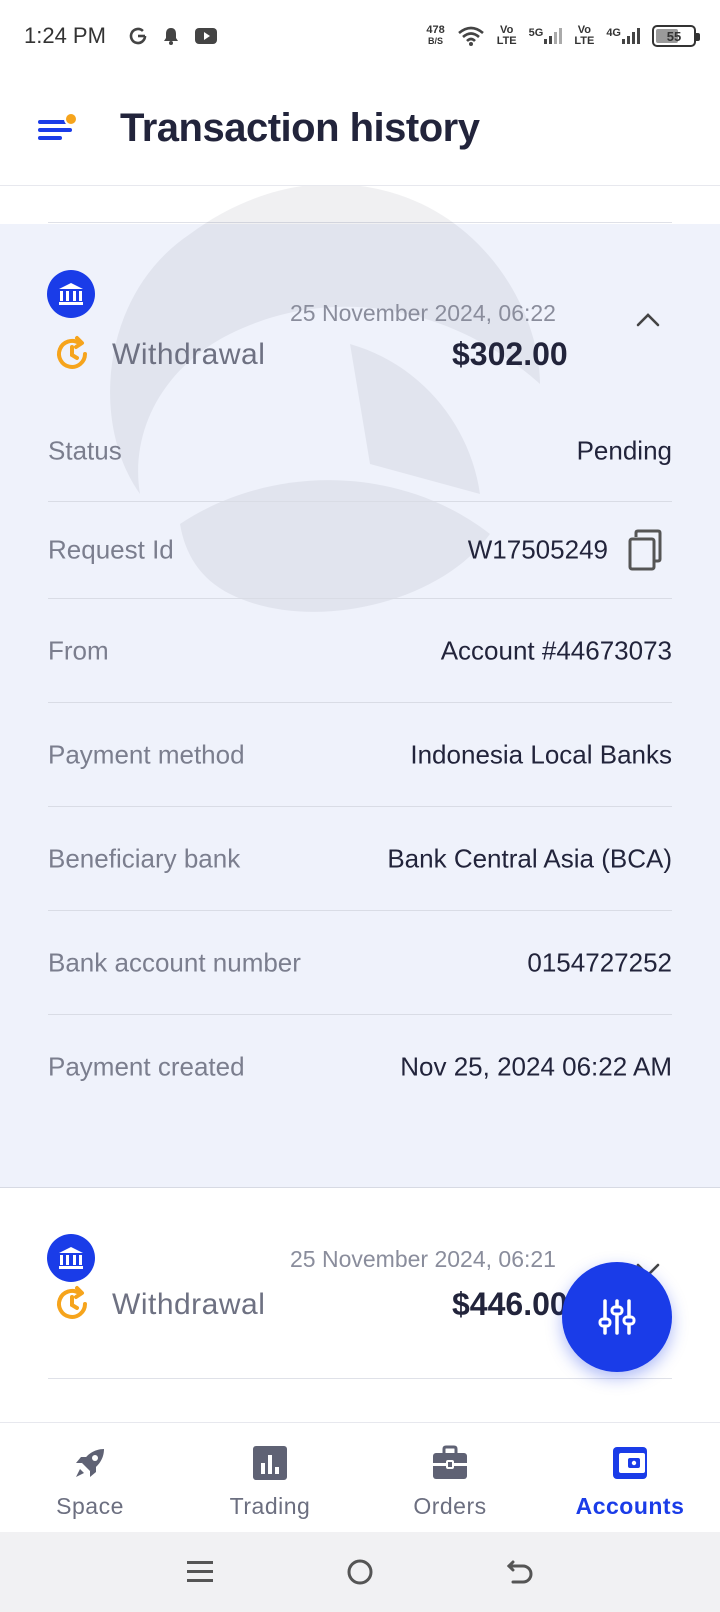 This screenshot has width=720, height=1612. I want to click on home-button, so click(360, 1572).